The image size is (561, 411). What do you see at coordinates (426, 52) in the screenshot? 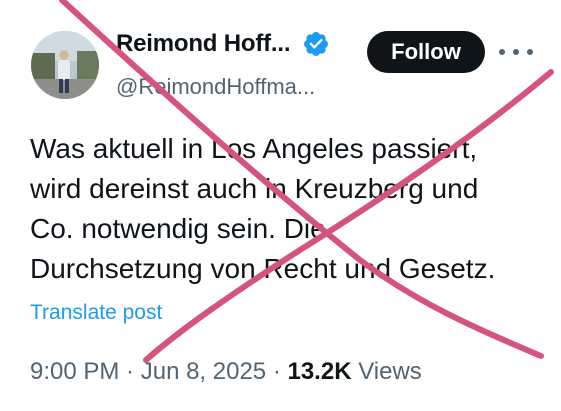
I see `follow-button: Follow` at bounding box center [426, 52].